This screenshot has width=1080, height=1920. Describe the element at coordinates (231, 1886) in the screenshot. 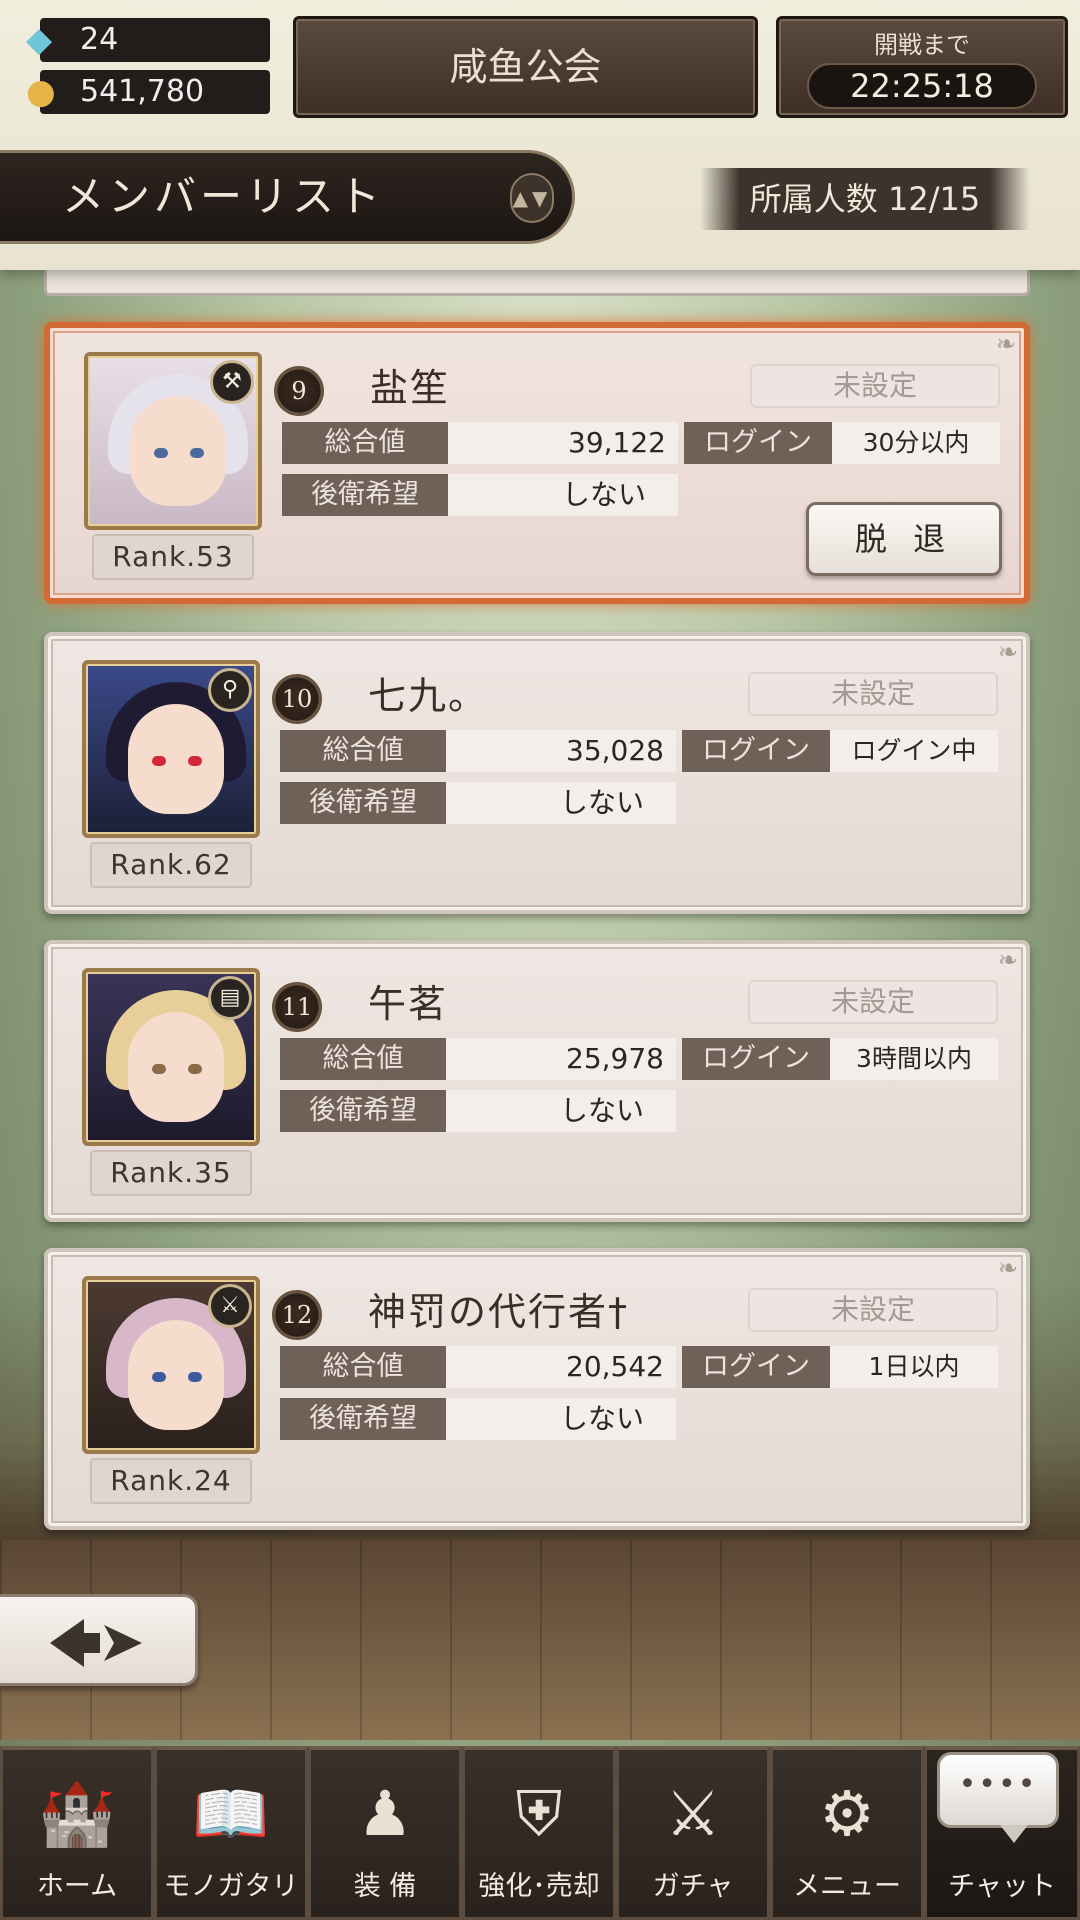

I see `nav-story-label: モノガタリ` at that location.